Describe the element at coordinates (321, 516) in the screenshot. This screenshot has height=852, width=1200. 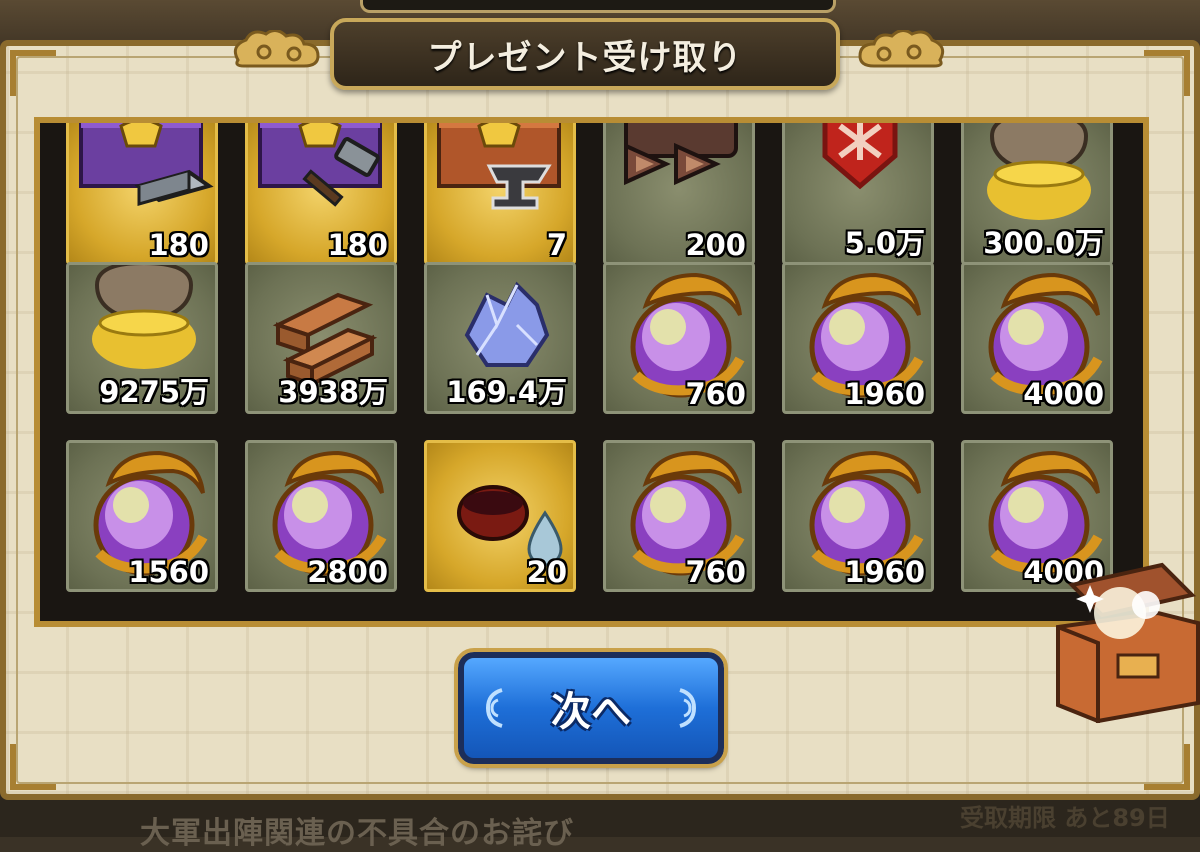
I see `reward-item: 2800` at that location.